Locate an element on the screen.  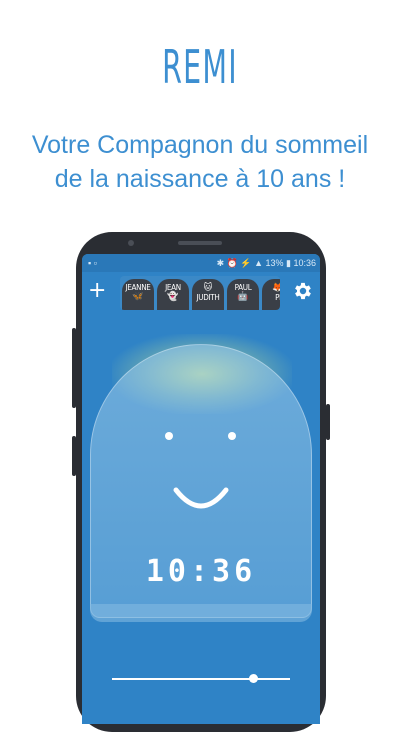
profile-tabs: JEANNE 🦋 JEAN 👻 🐱 JUDITH PAUL 🤖 🦊 PI is located at coordinates (200, 293).